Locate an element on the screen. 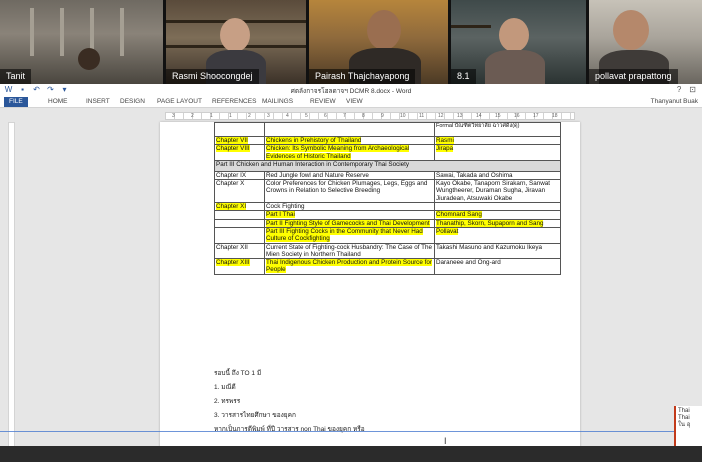 Image resolution: width=702 pixels, height=462 pixels. ruler-number: 3 is located at coordinates (268, 116).